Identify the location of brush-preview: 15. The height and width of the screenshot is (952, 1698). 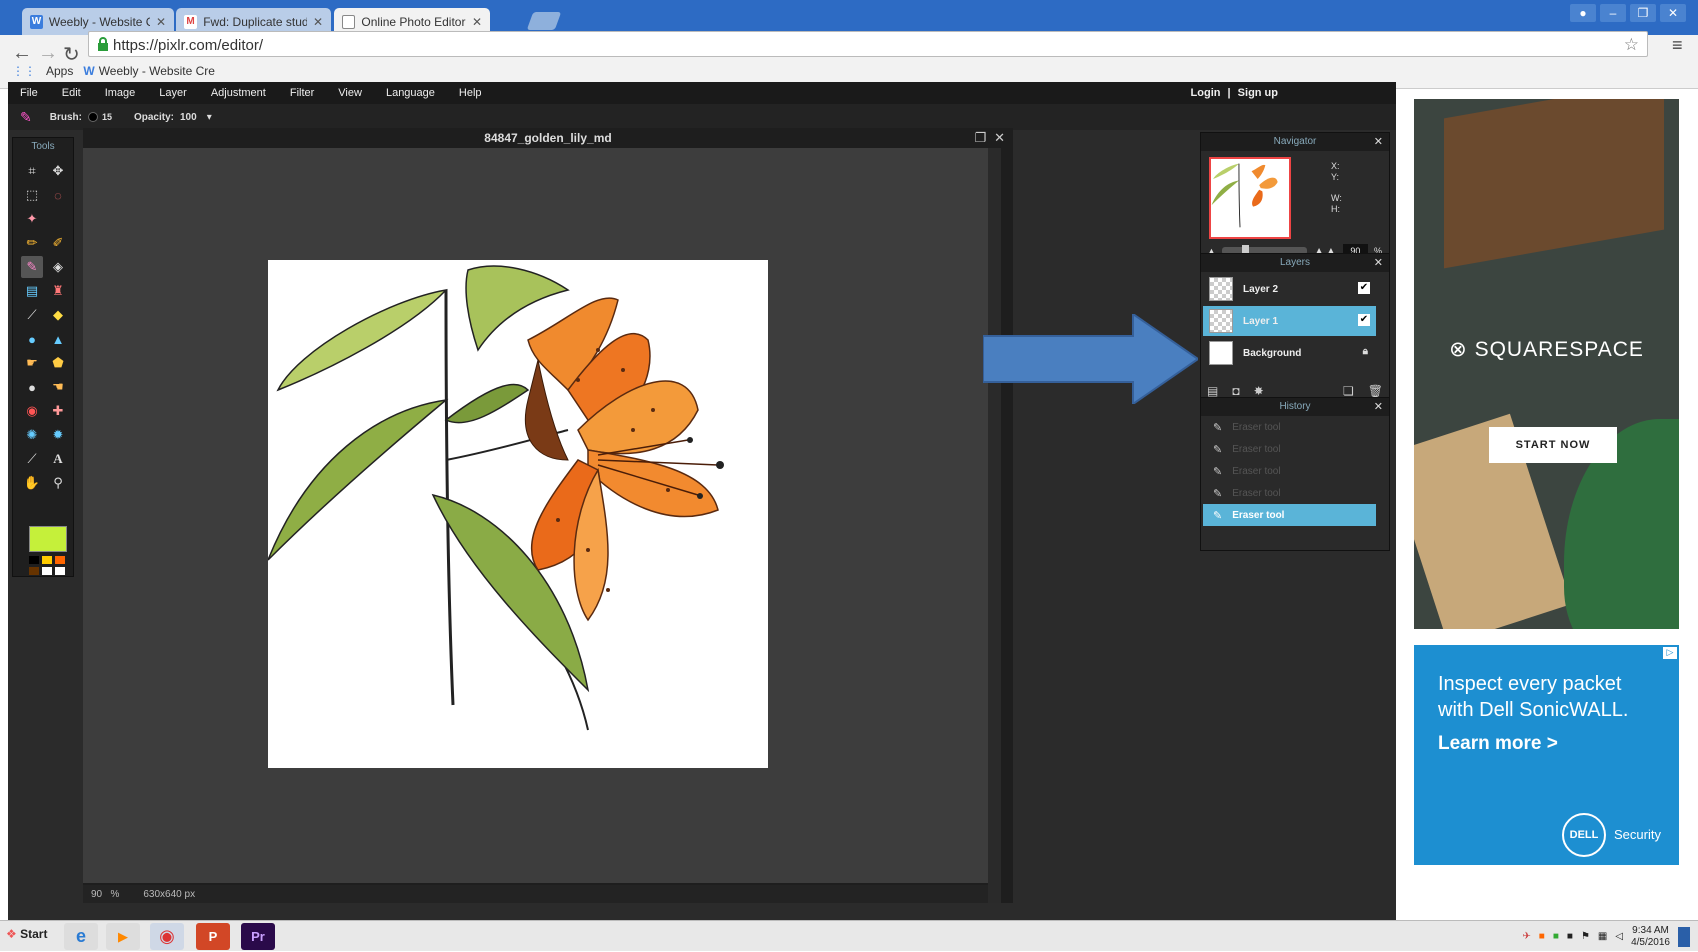
(99, 117).